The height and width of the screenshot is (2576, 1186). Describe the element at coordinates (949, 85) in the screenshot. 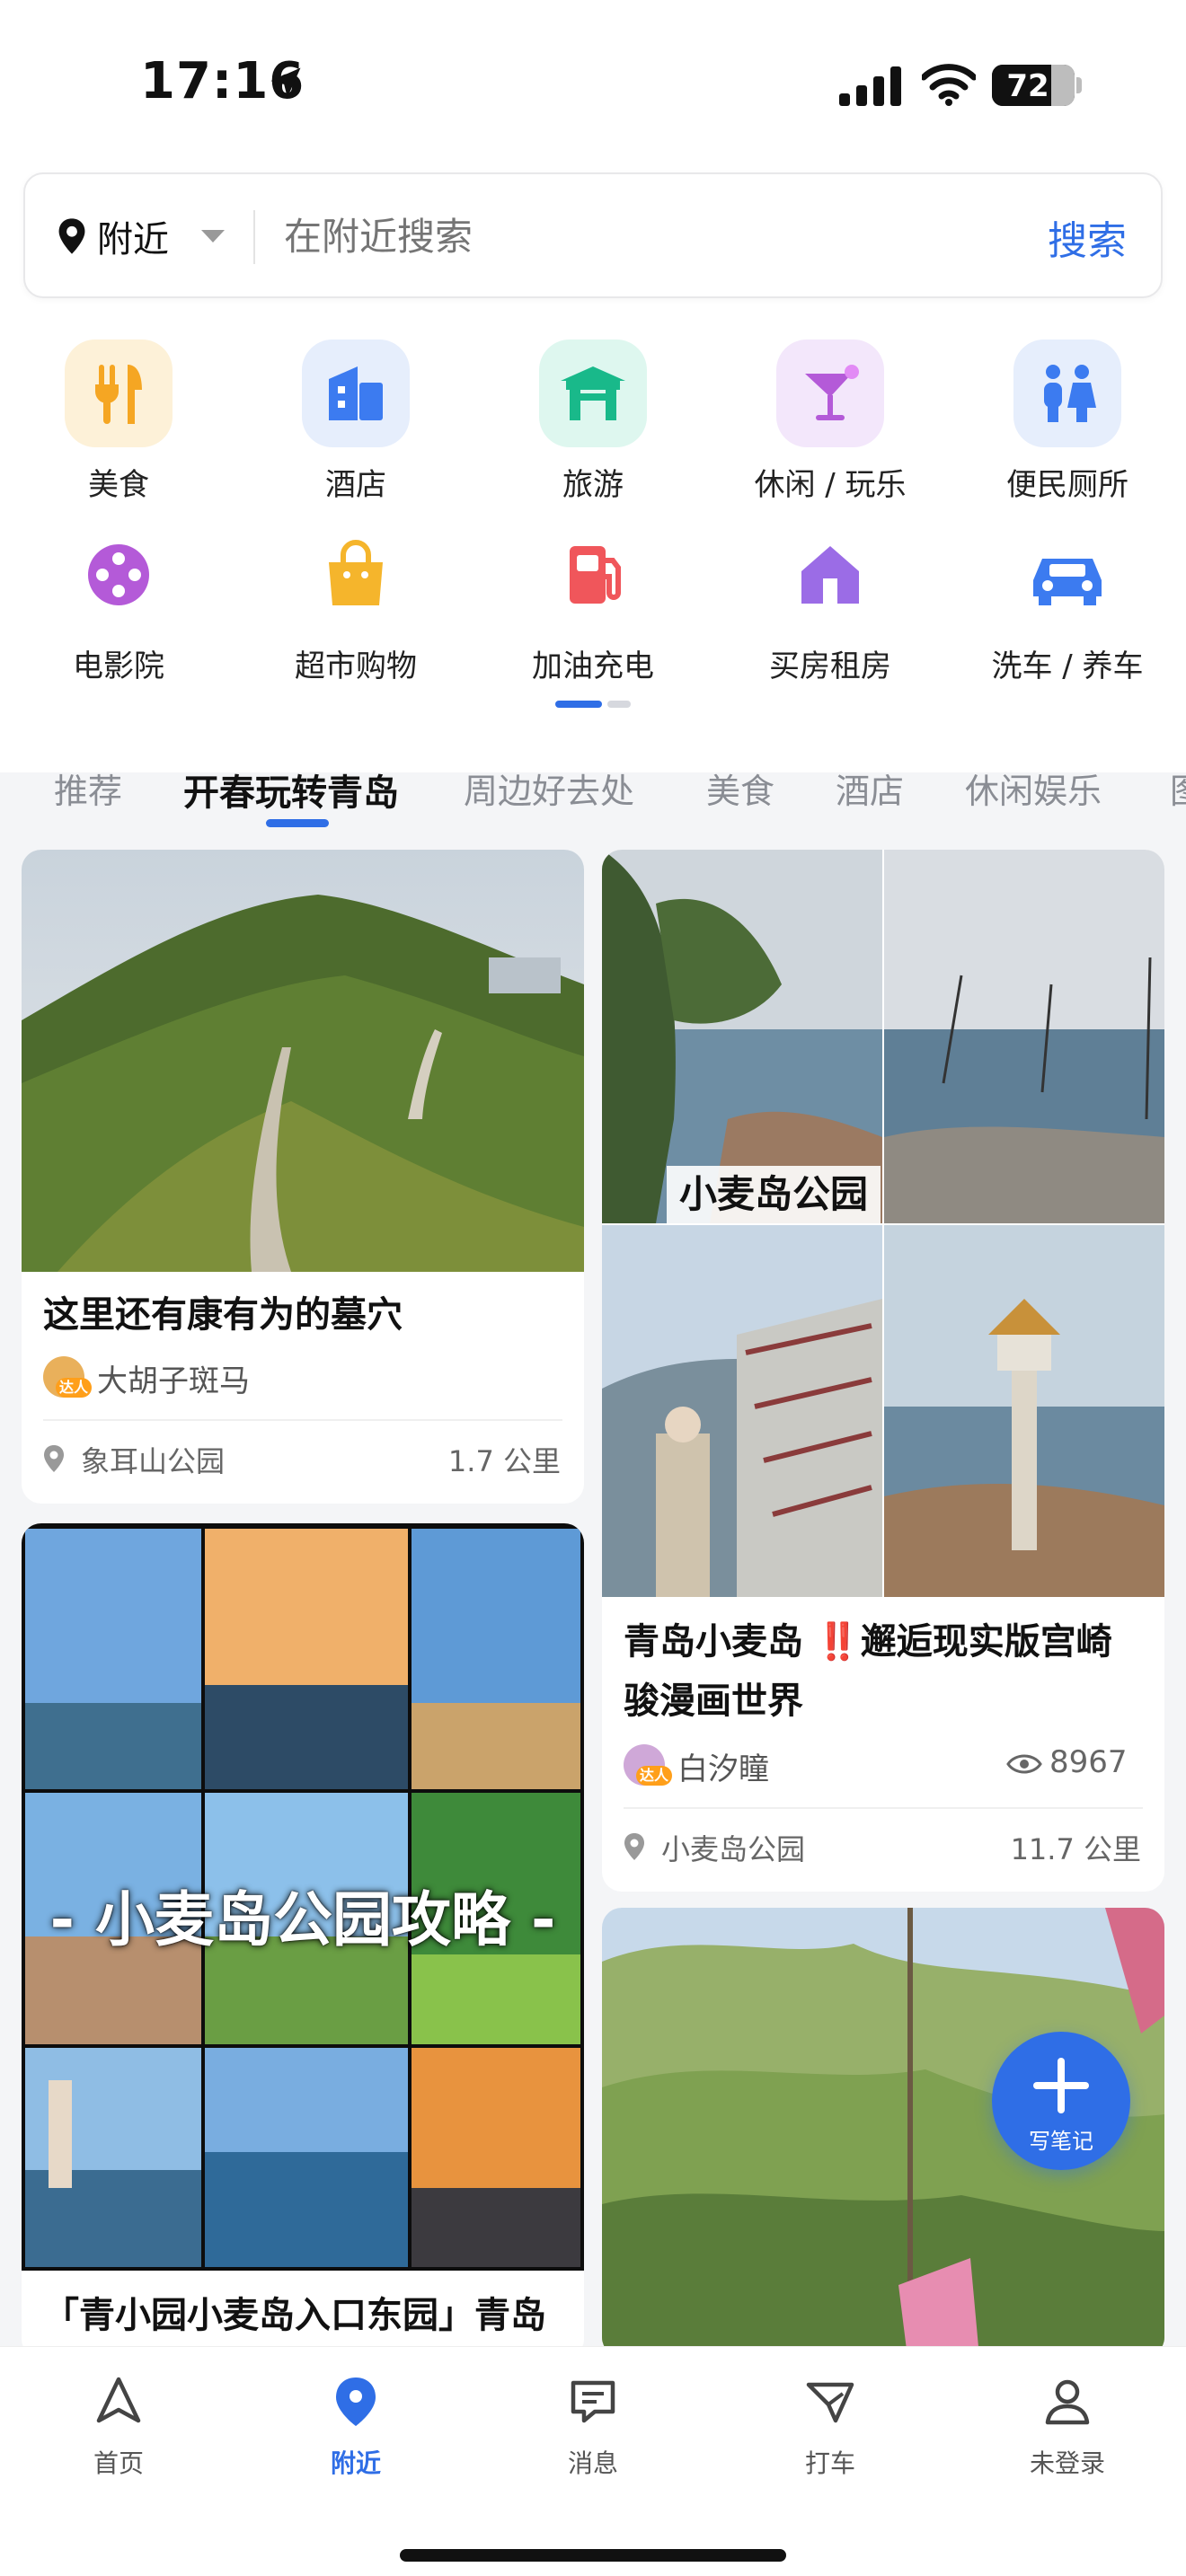

I see `wifi-icon` at that location.